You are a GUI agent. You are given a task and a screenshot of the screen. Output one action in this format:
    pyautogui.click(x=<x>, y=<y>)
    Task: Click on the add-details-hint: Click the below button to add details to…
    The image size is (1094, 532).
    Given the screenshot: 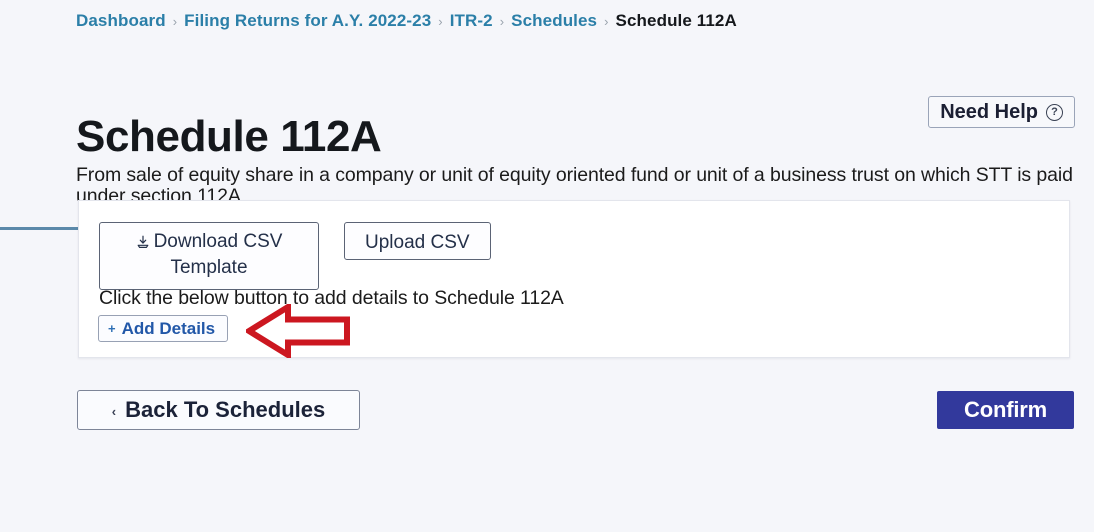 What is the action you would take?
    pyautogui.click(x=331, y=298)
    